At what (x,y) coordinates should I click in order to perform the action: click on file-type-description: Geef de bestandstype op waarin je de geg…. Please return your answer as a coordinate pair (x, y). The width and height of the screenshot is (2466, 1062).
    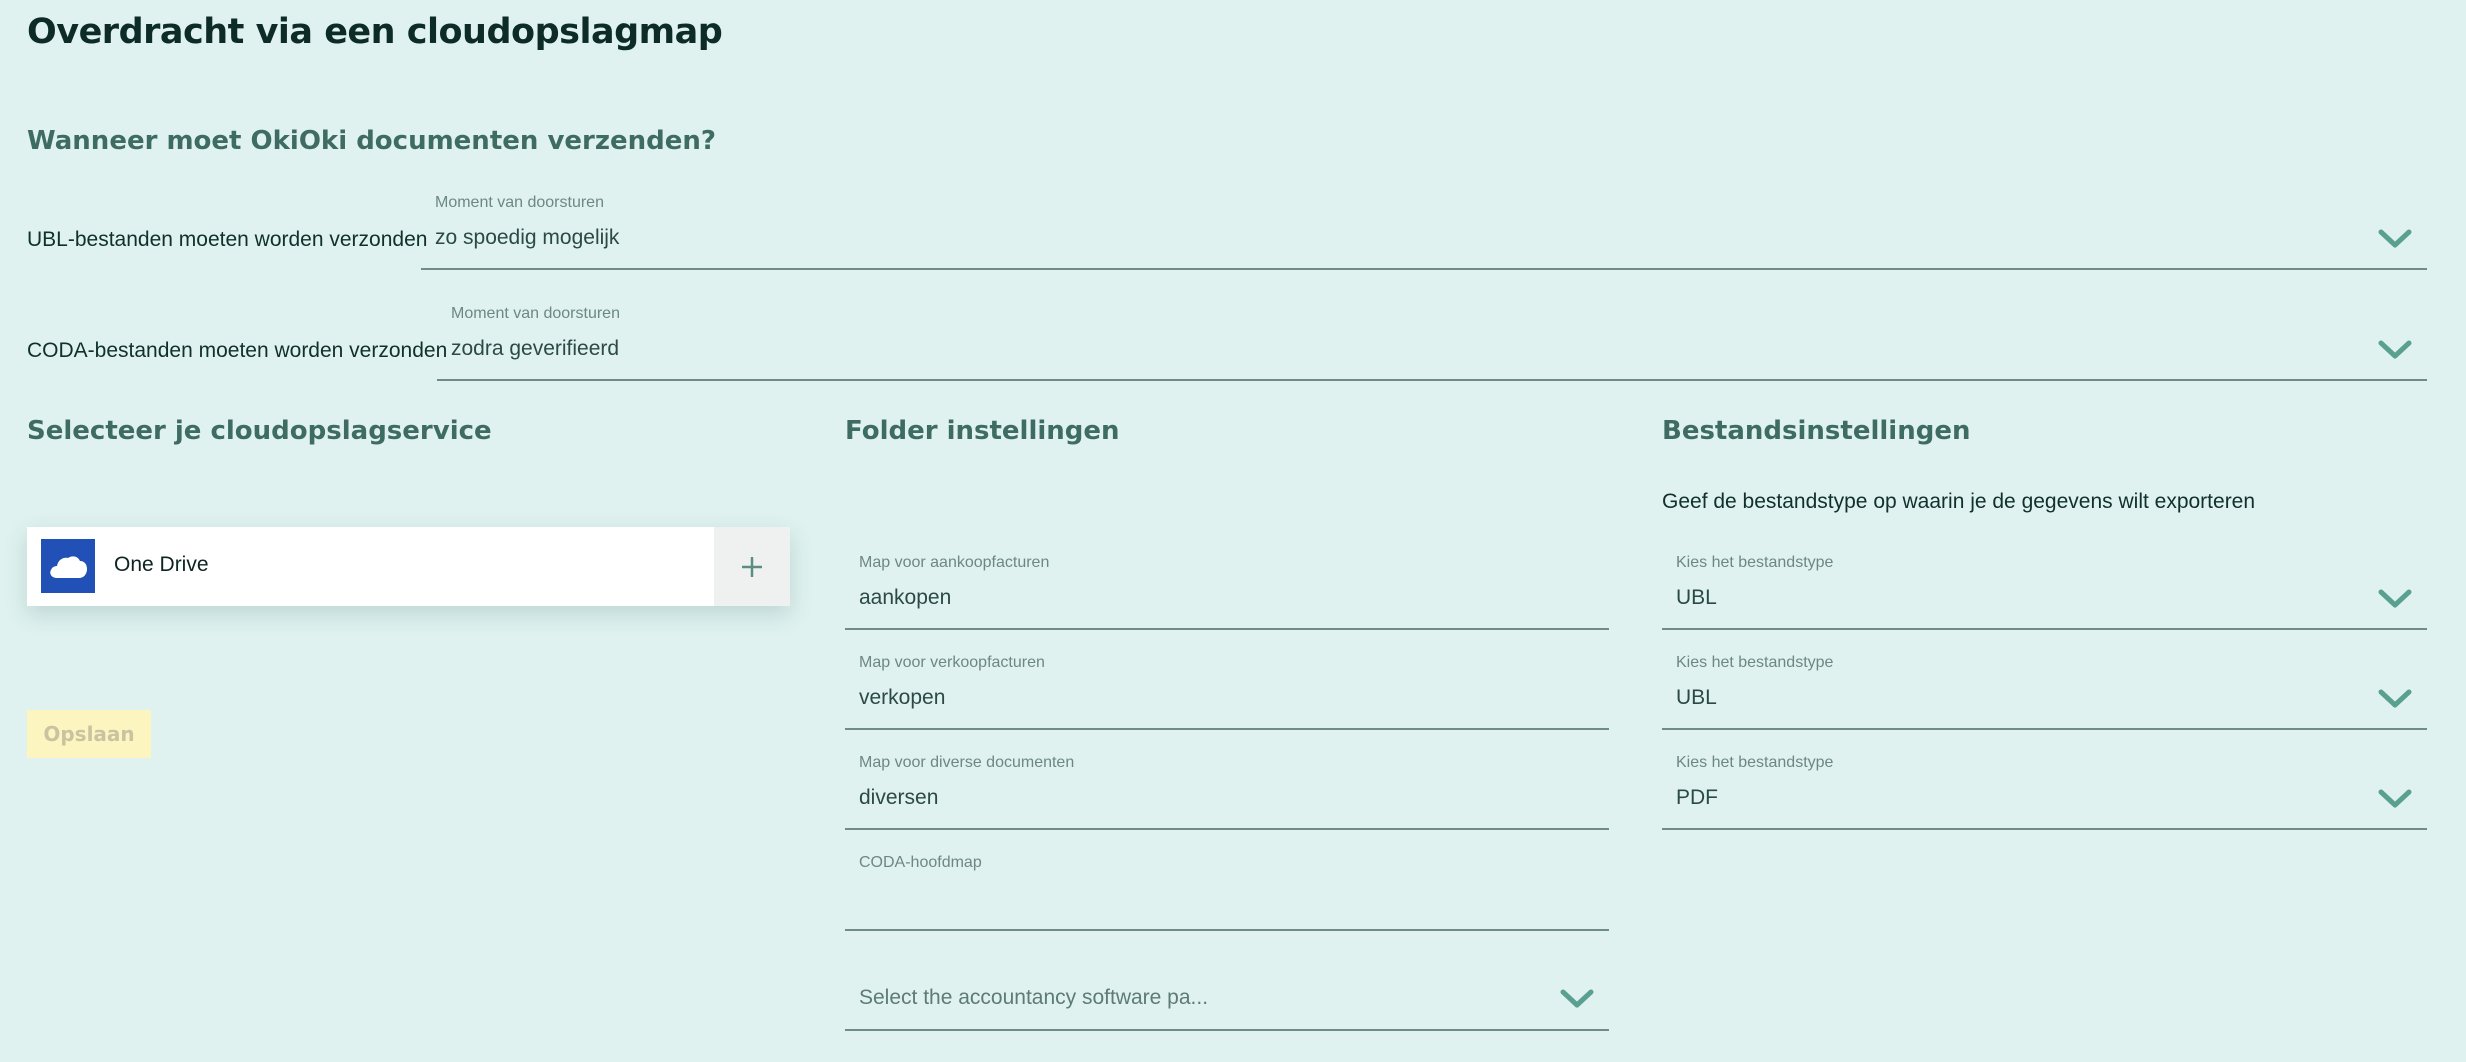
    Looking at the image, I should click on (1959, 501).